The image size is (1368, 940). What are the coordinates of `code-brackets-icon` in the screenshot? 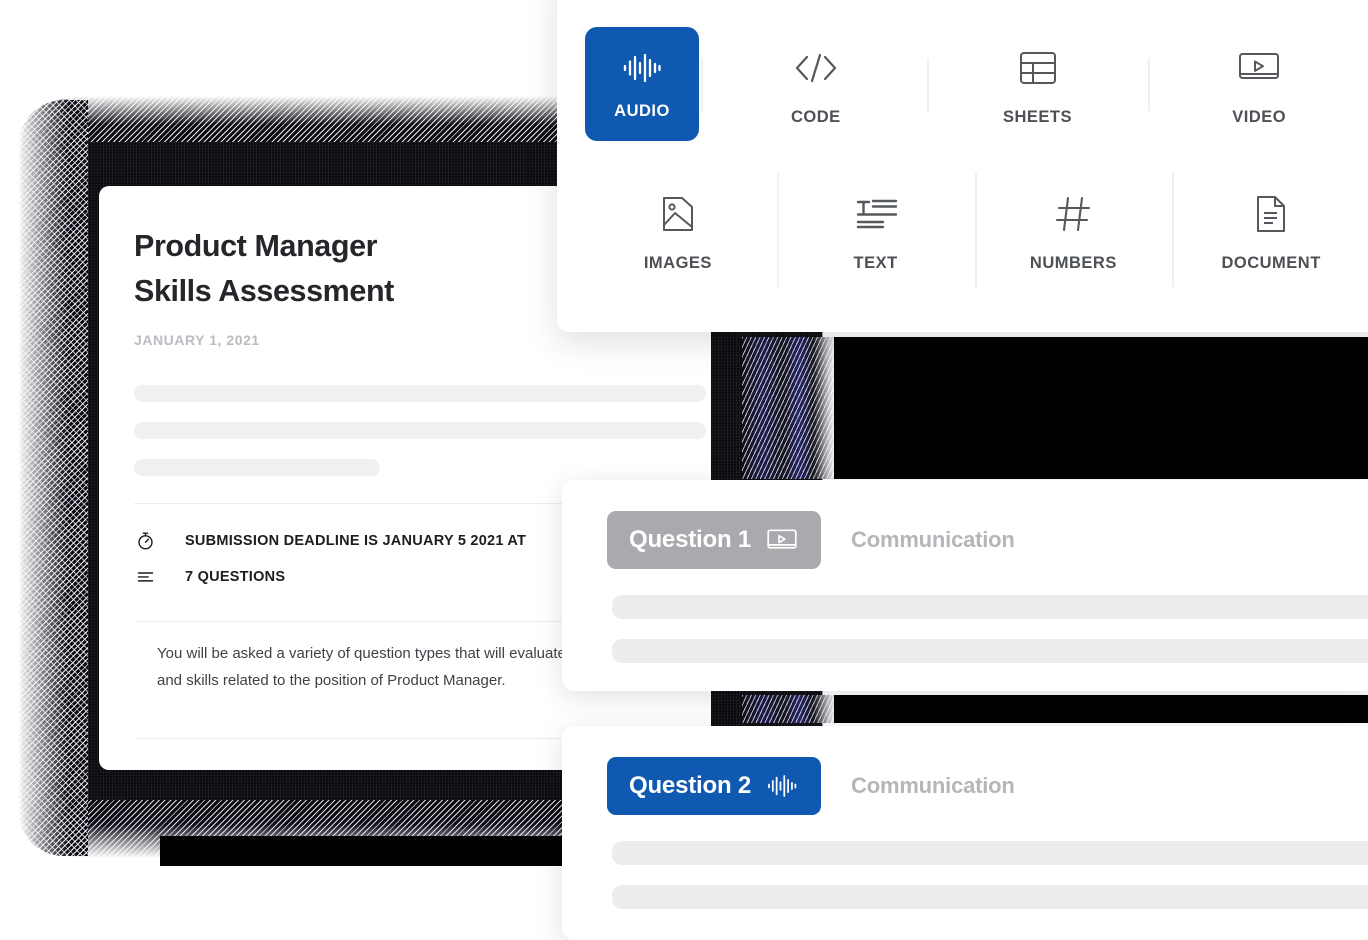 It's located at (816, 68).